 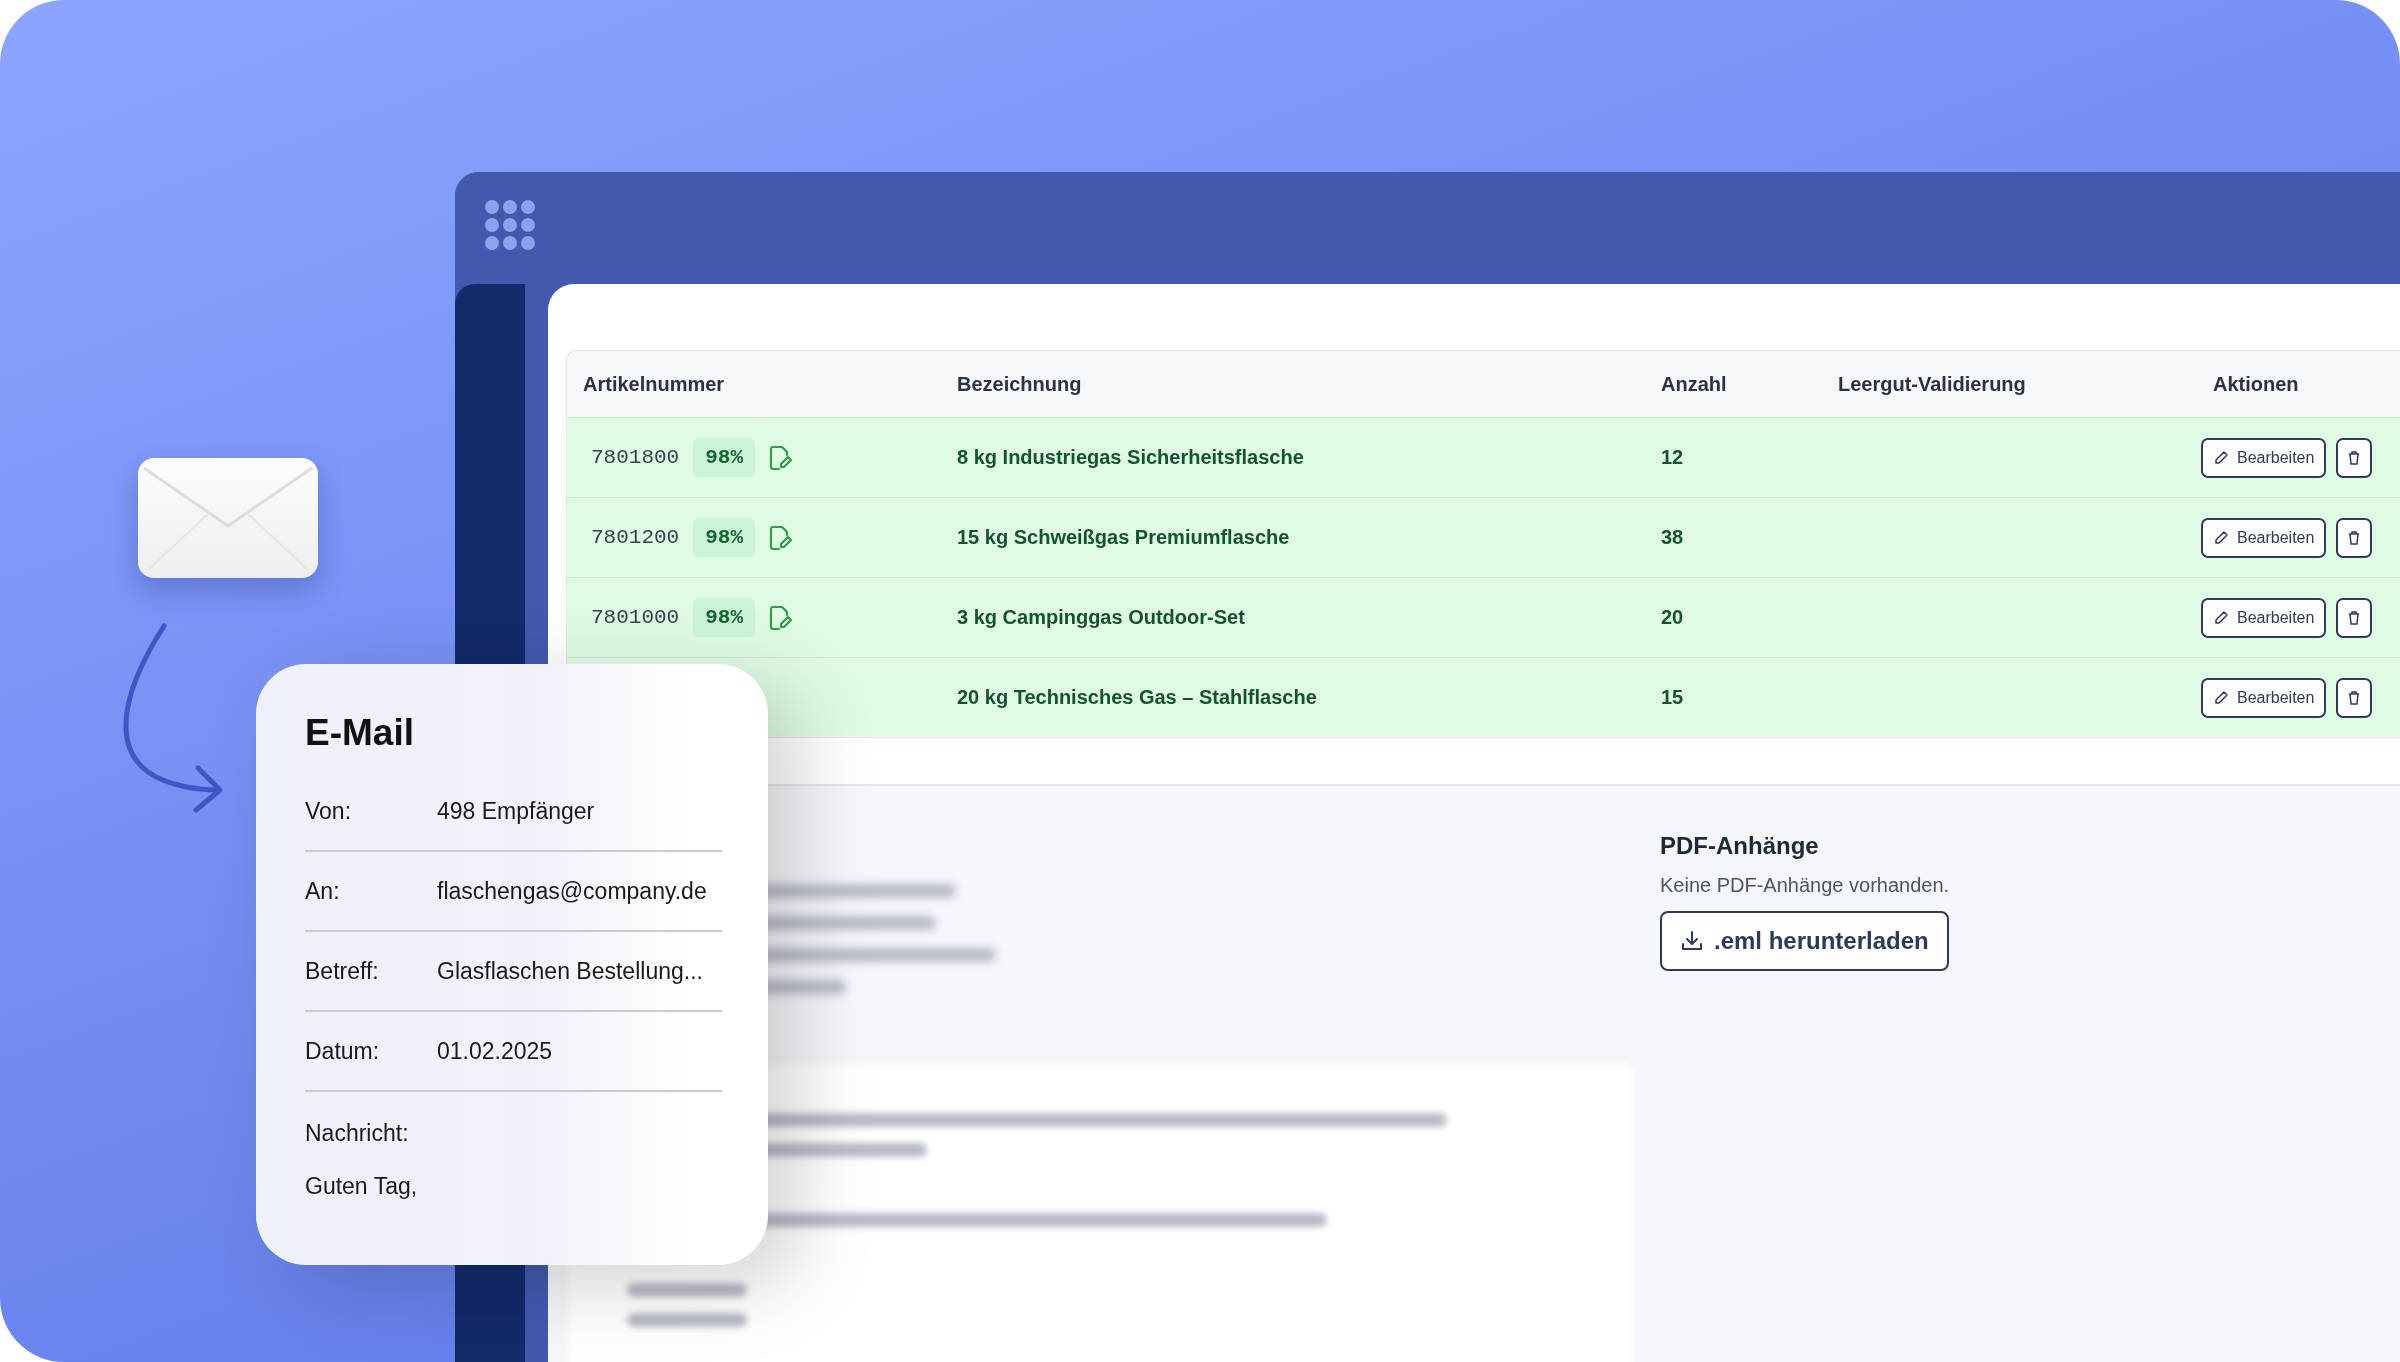 What do you see at coordinates (323, 891) in the screenshot?
I see `field-label: An:` at bounding box center [323, 891].